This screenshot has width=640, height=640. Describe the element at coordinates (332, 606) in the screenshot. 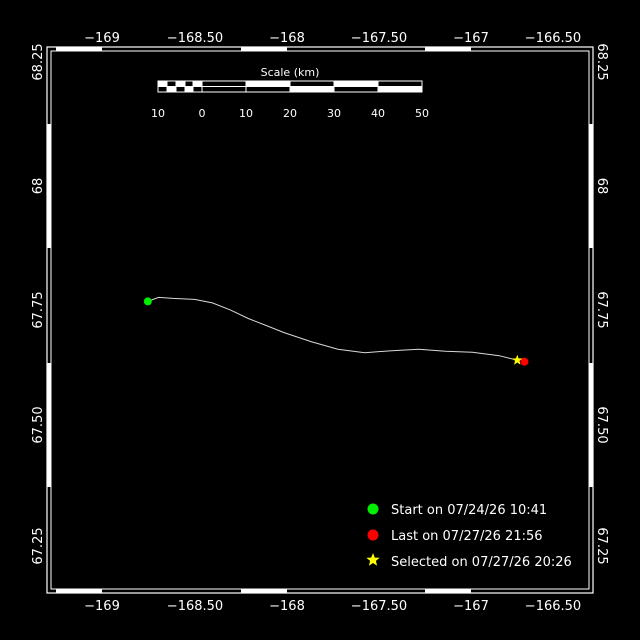

I see `x-axis-bottom: −169 −168.50 −168 −167.50 −167 −166.50` at that location.